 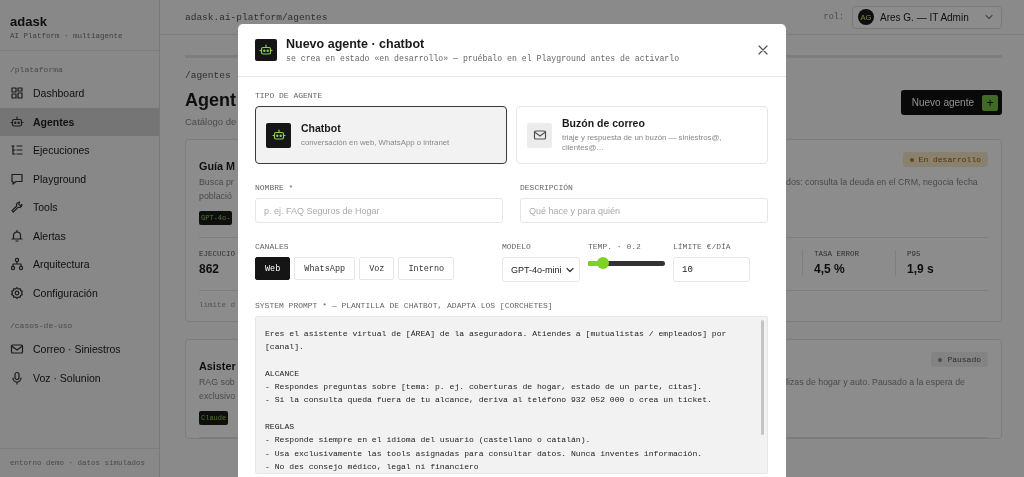 What do you see at coordinates (218, 396) in the screenshot?
I see `agent-description: exclusivo` at bounding box center [218, 396].